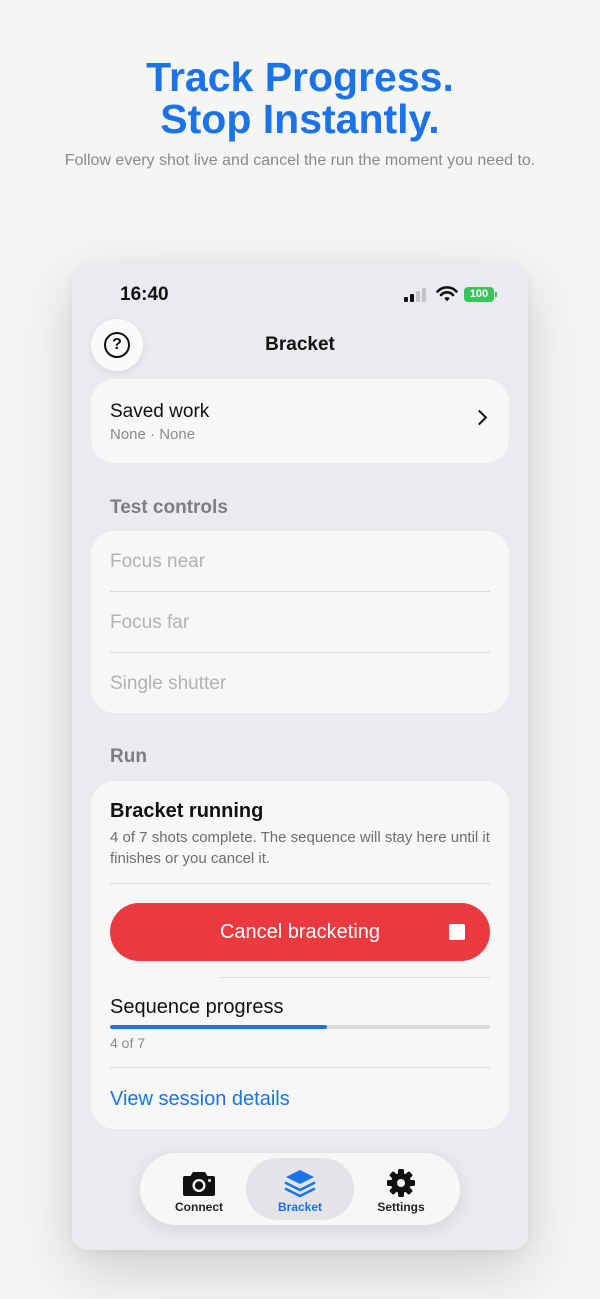  I want to click on cancel-bracketing-button: Cancel bracketing, so click(300, 932).